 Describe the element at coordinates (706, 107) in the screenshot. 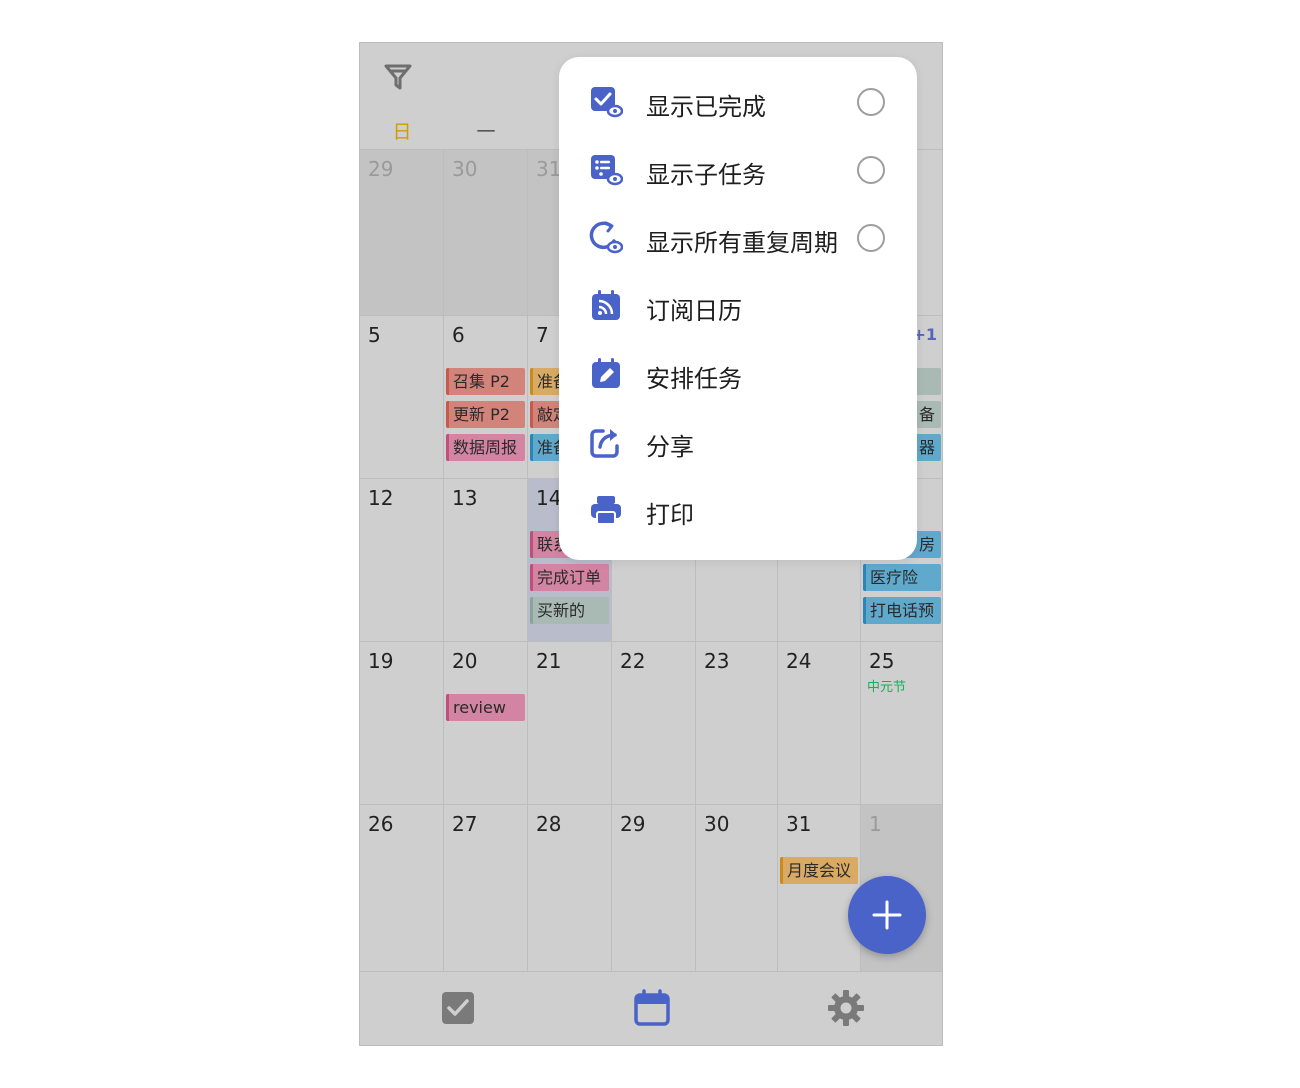

I see `menu-label: 显示已完成` at that location.